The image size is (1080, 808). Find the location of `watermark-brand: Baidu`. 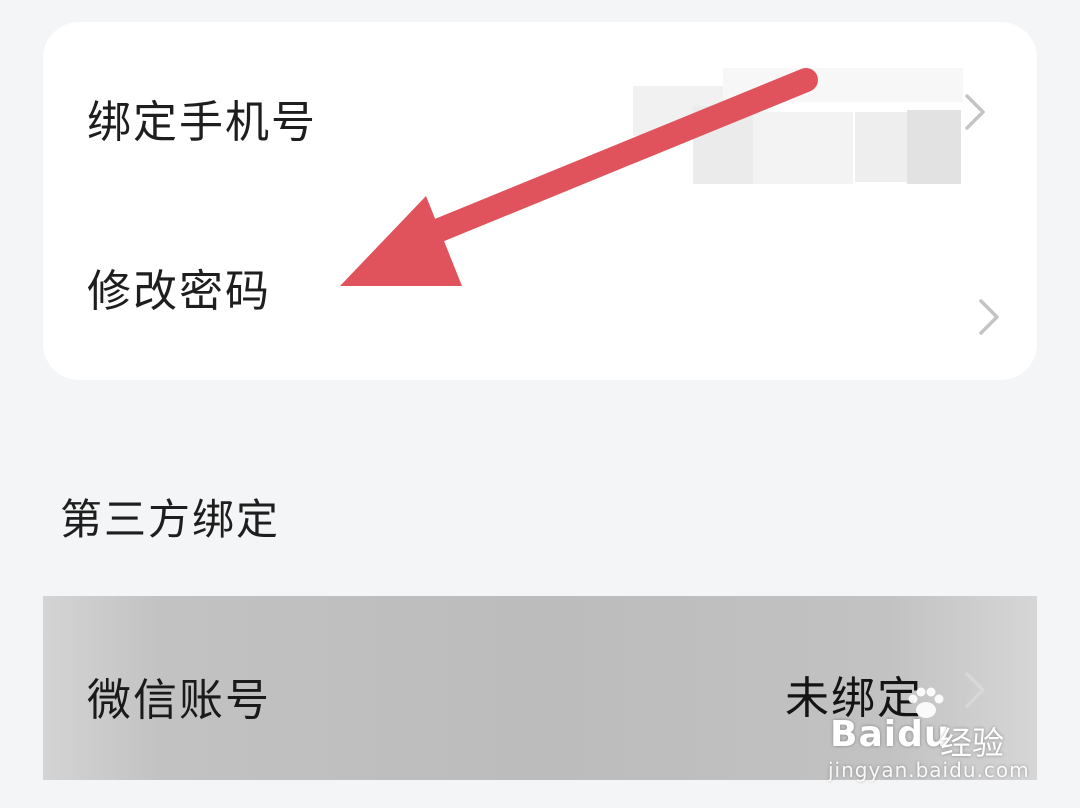

watermark-brand: Baidu is located at coordinates (890, 734).